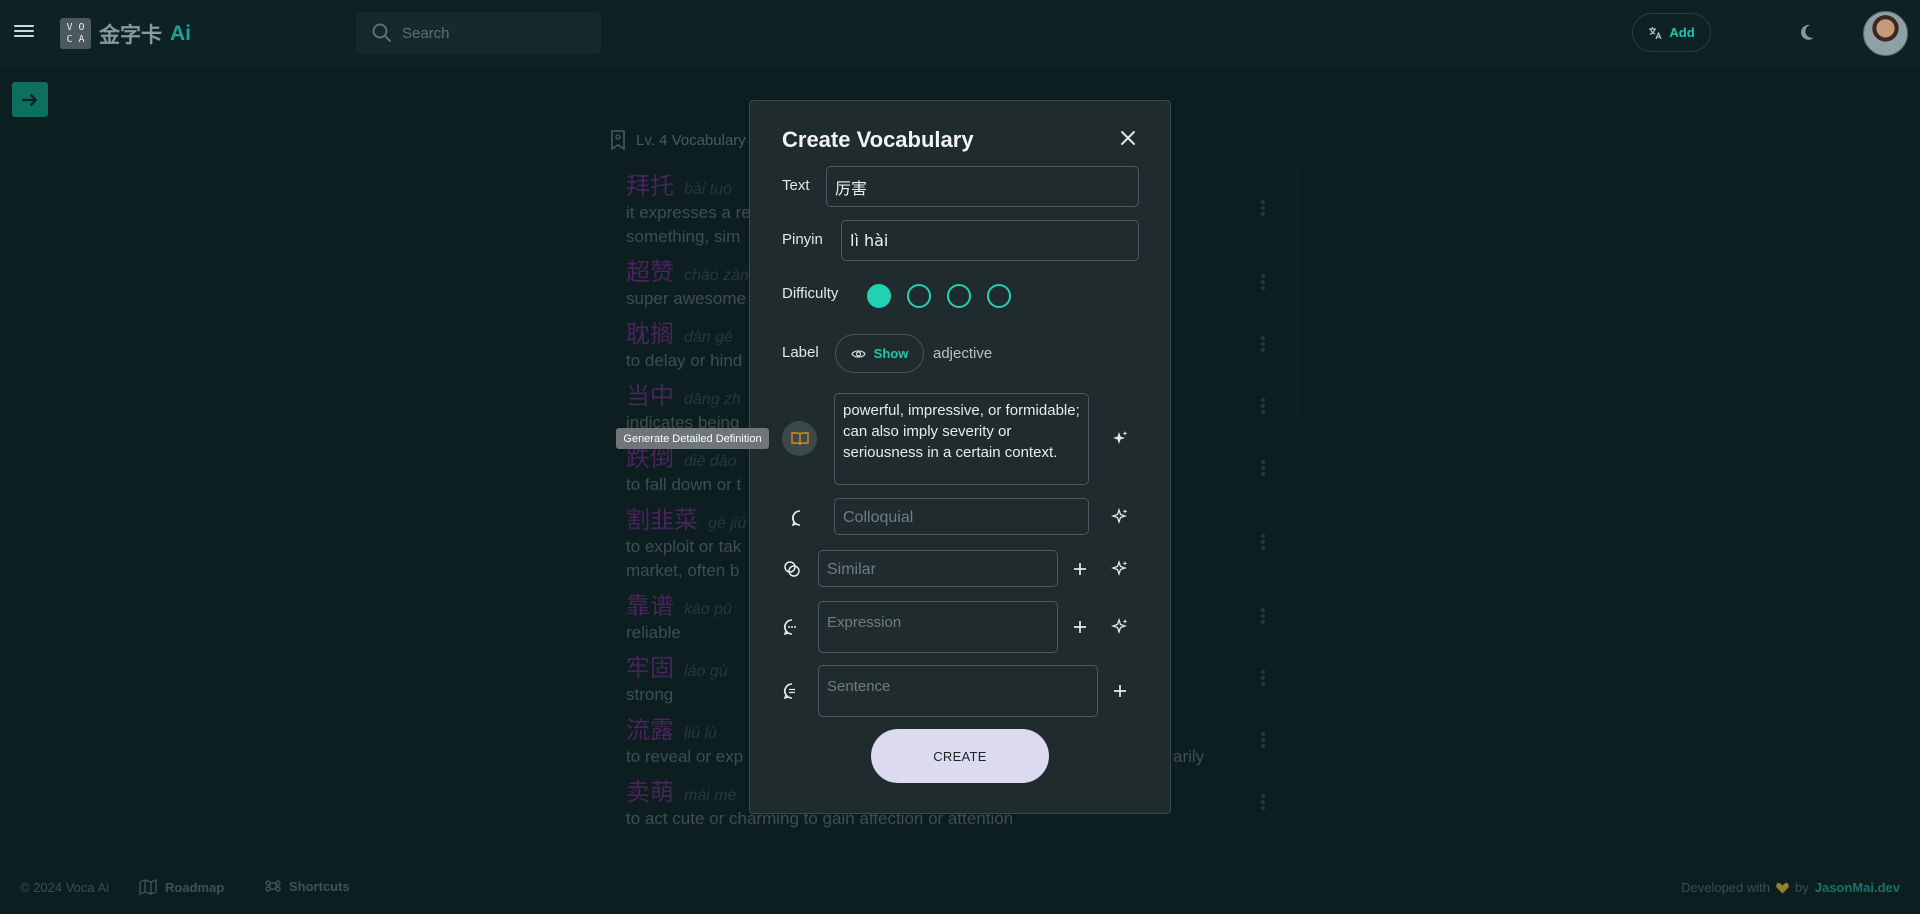  I want to click on expression-input, so click(938, 627).